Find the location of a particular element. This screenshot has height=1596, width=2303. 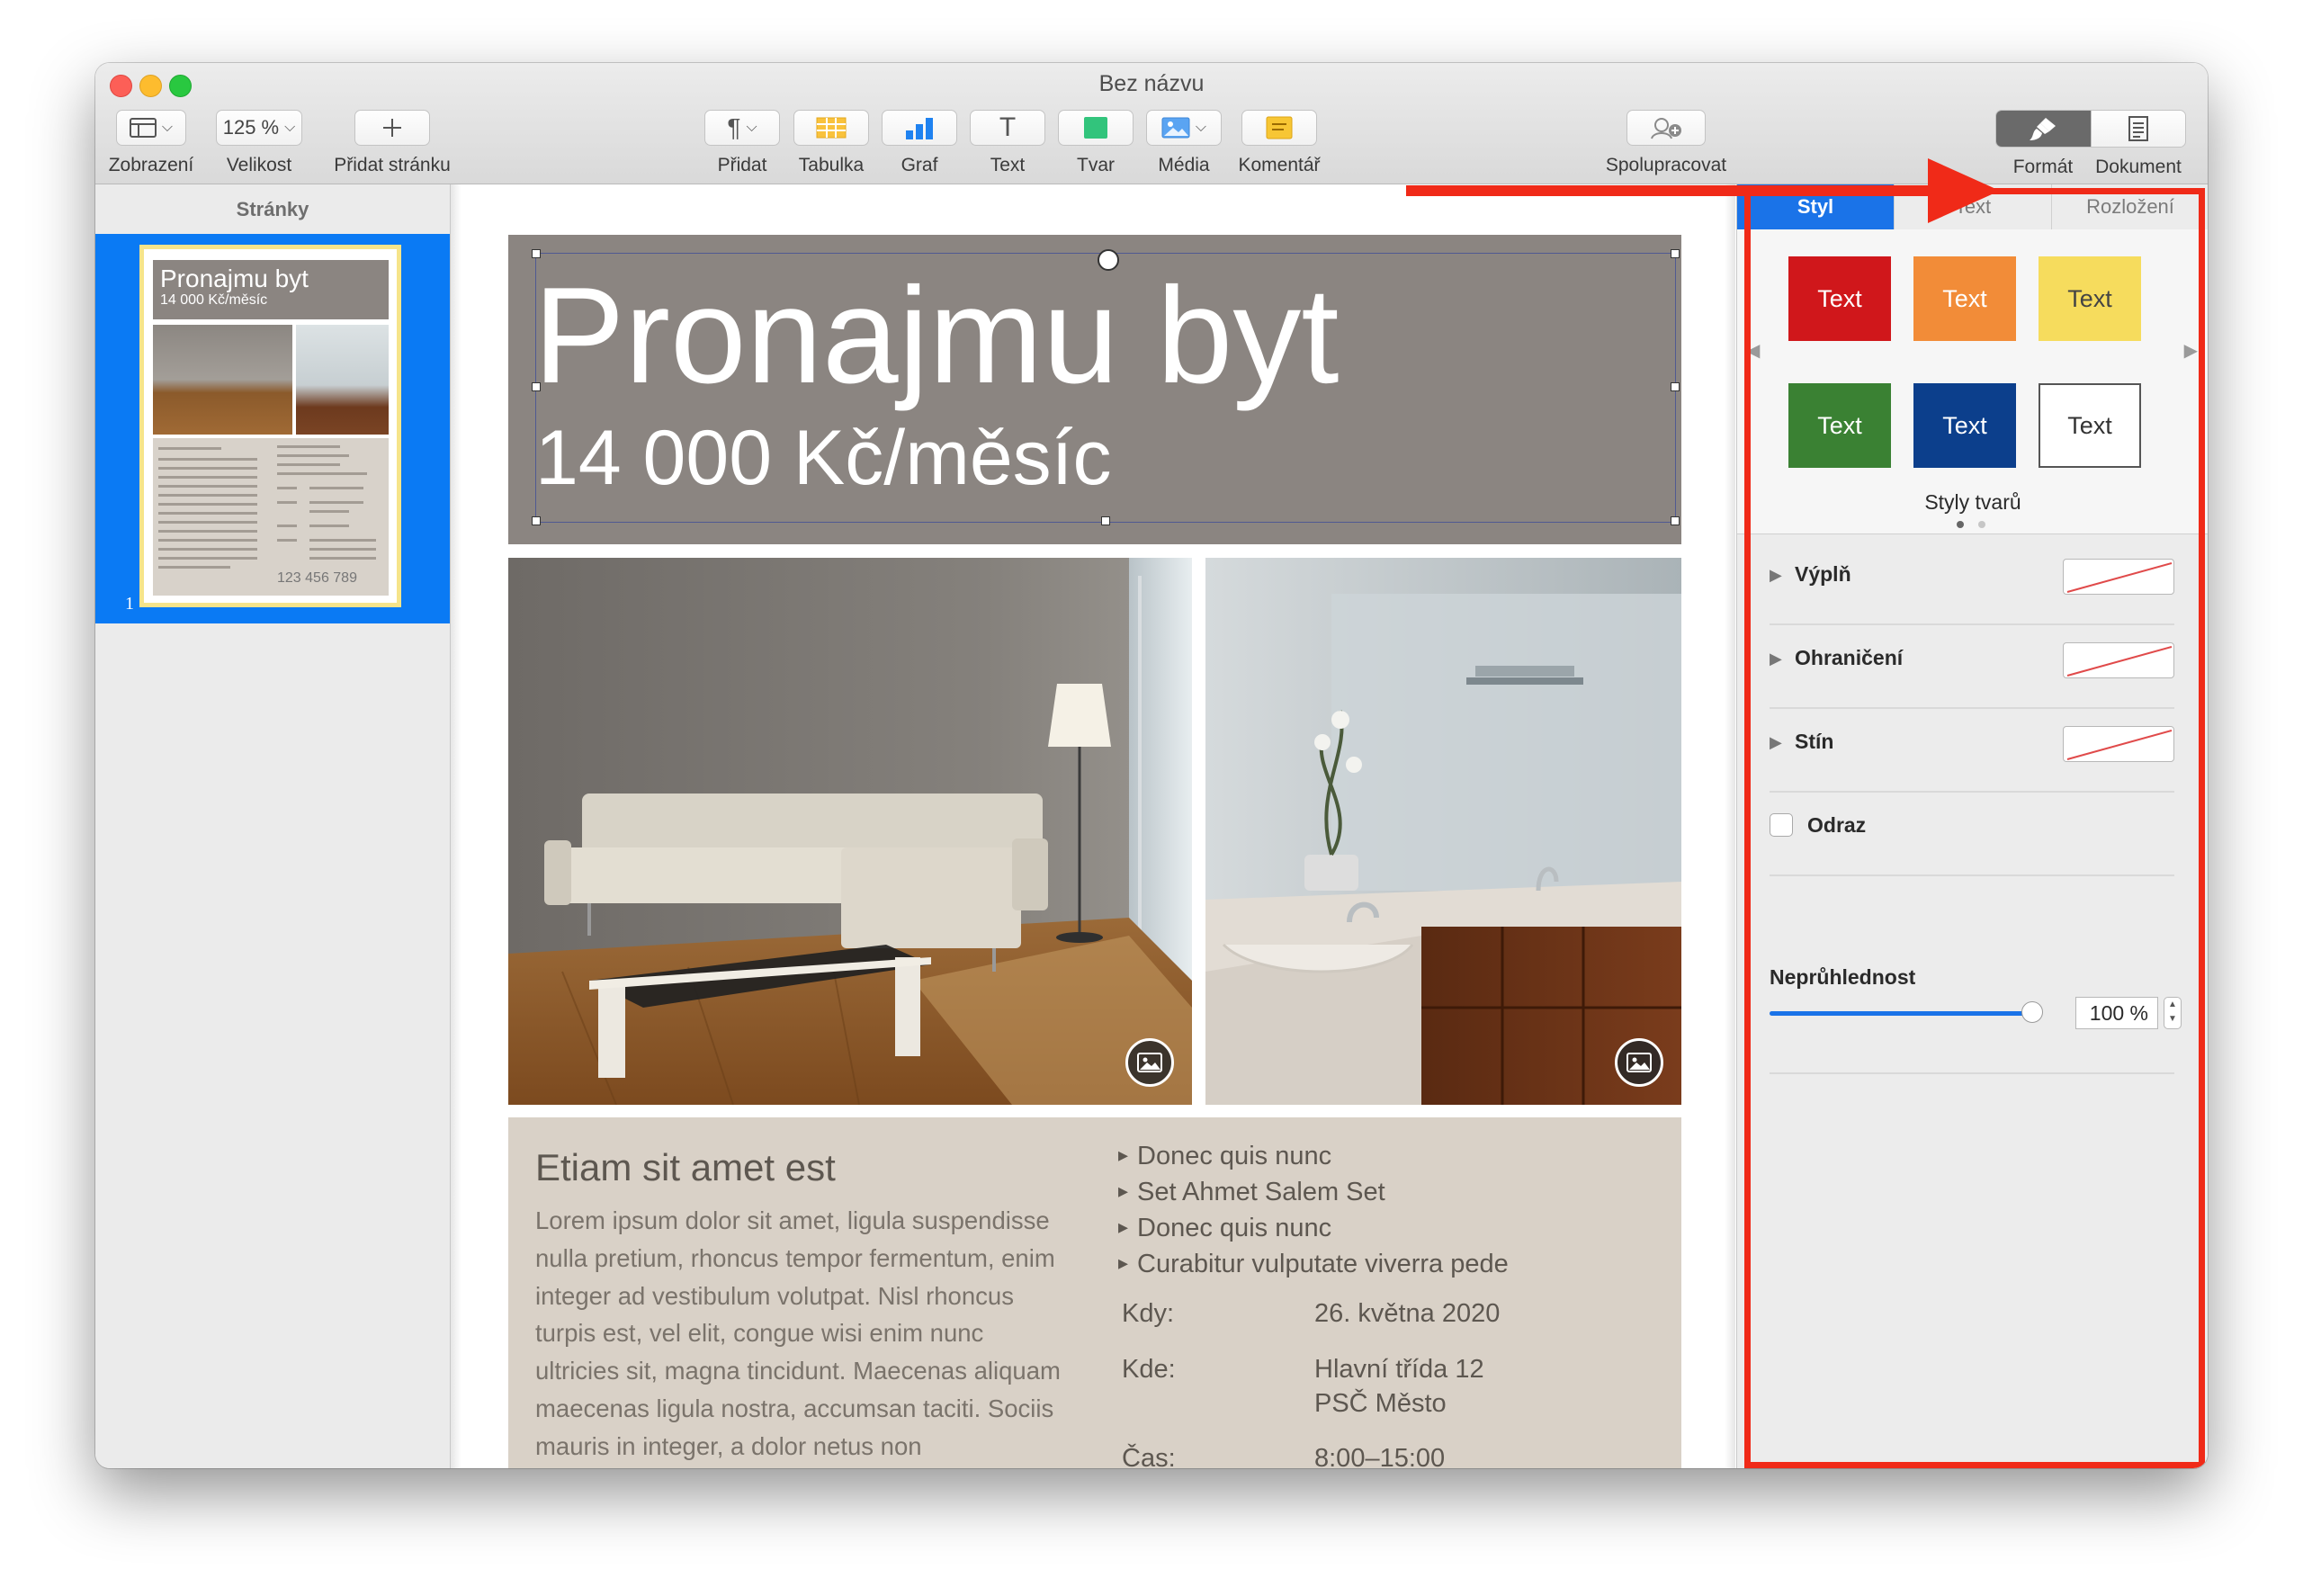

list-item: Curabitur vulputate viverra pede is located at coordinates (1313, 1265).